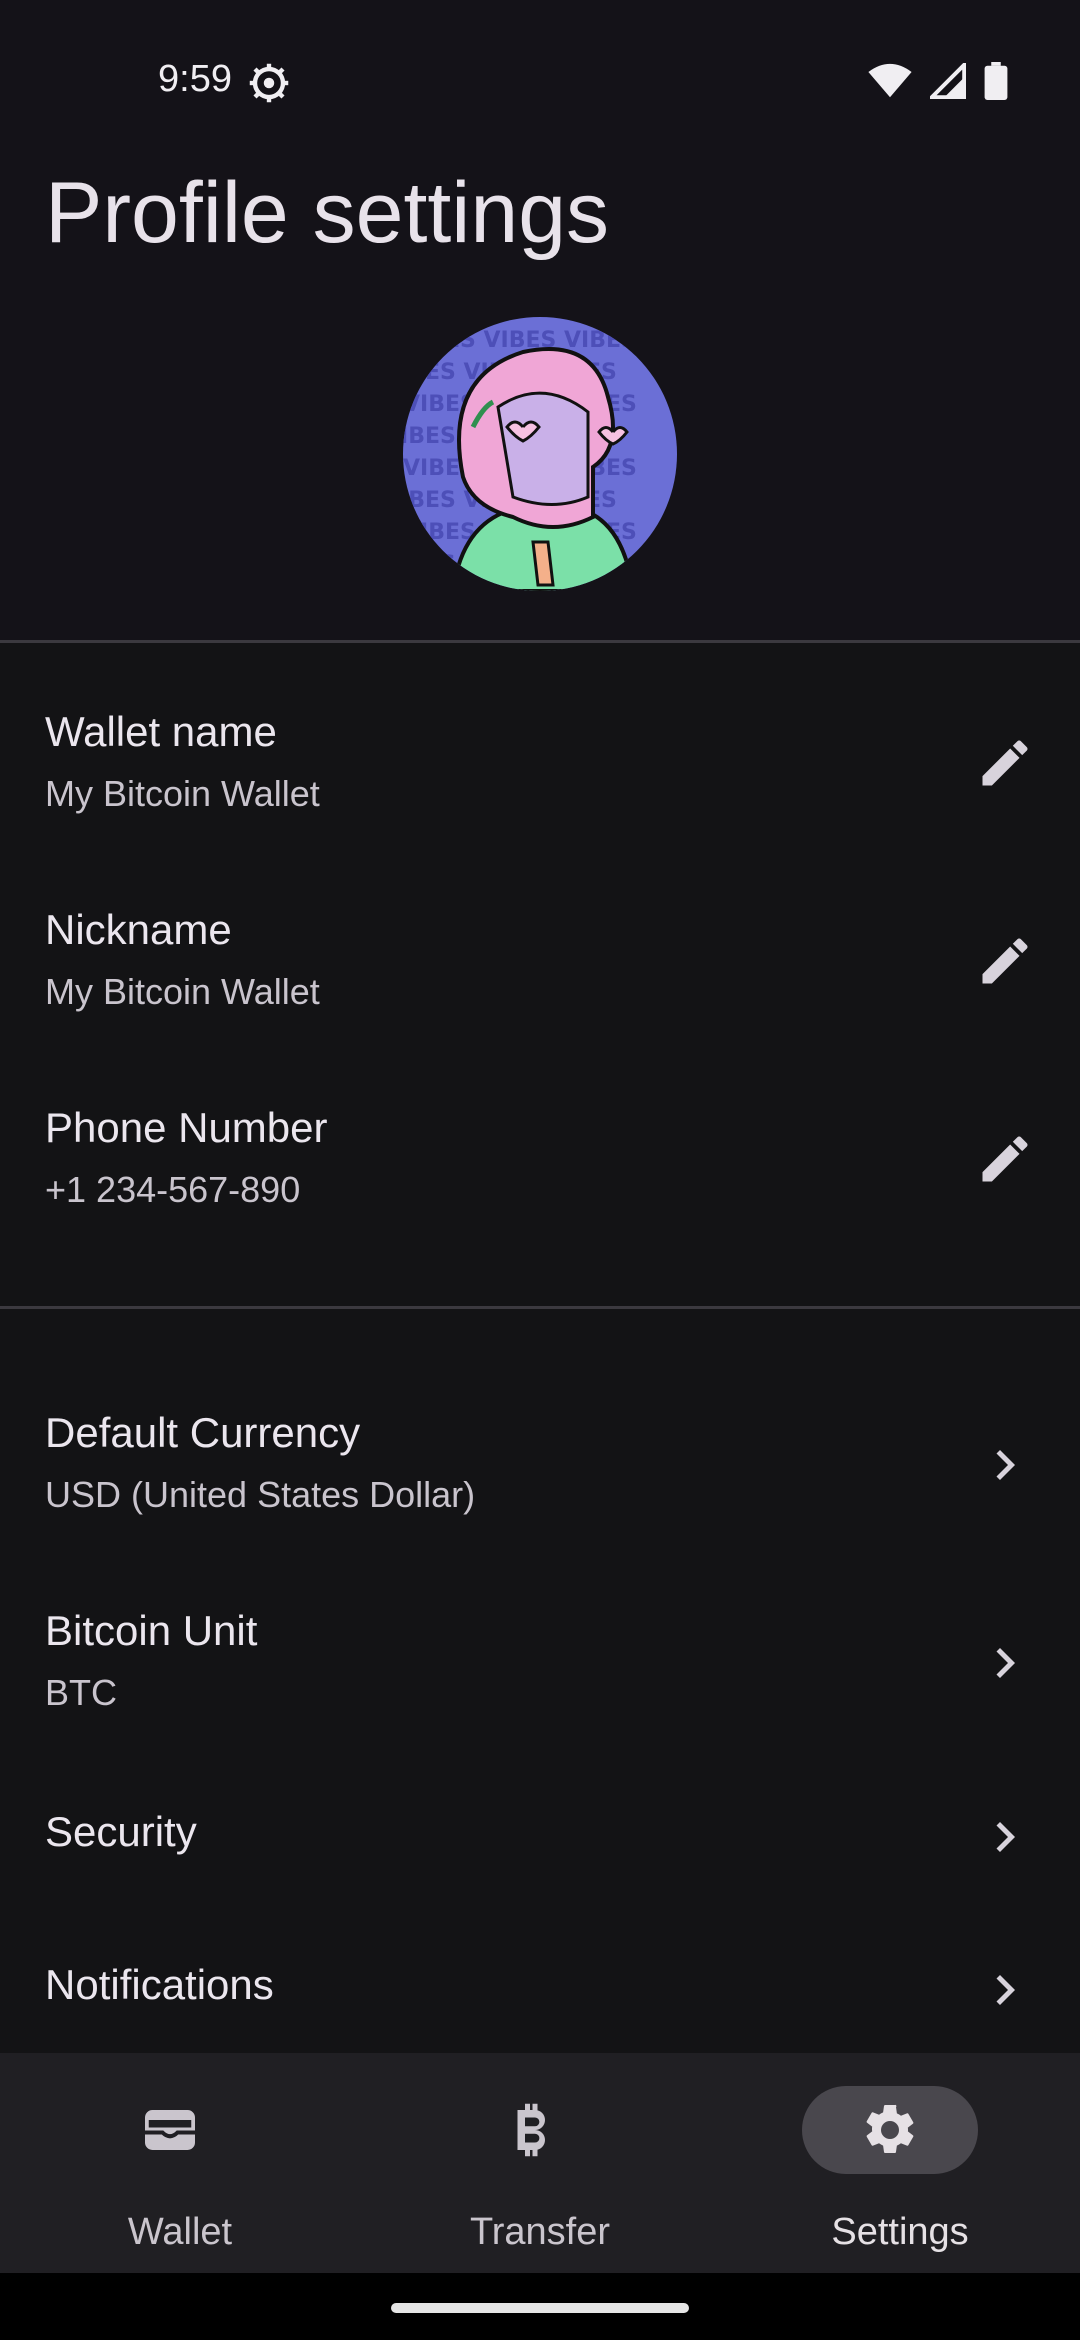  What do you see at coordinates (203, 1432) in the screenshot?
I see `row-title: Default Currency` at bounding box center [203, 1432].